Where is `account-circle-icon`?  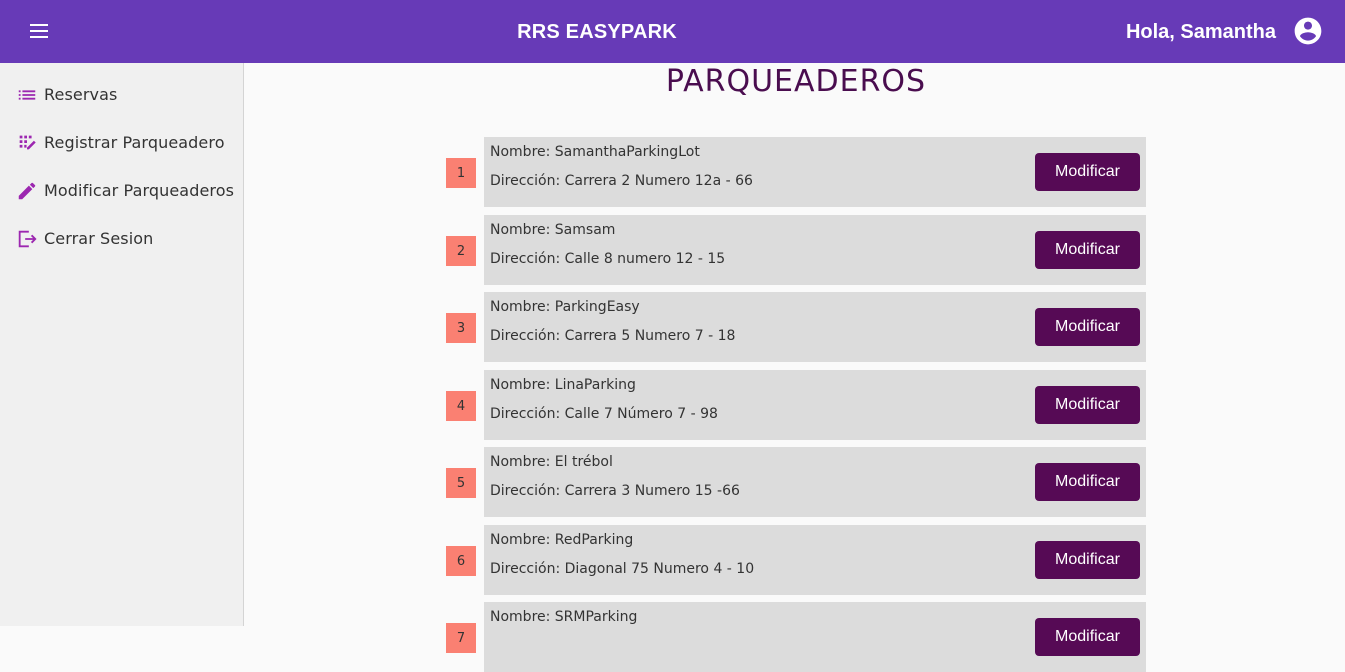
account-circle-icon is located at coordinates (1308, 31).